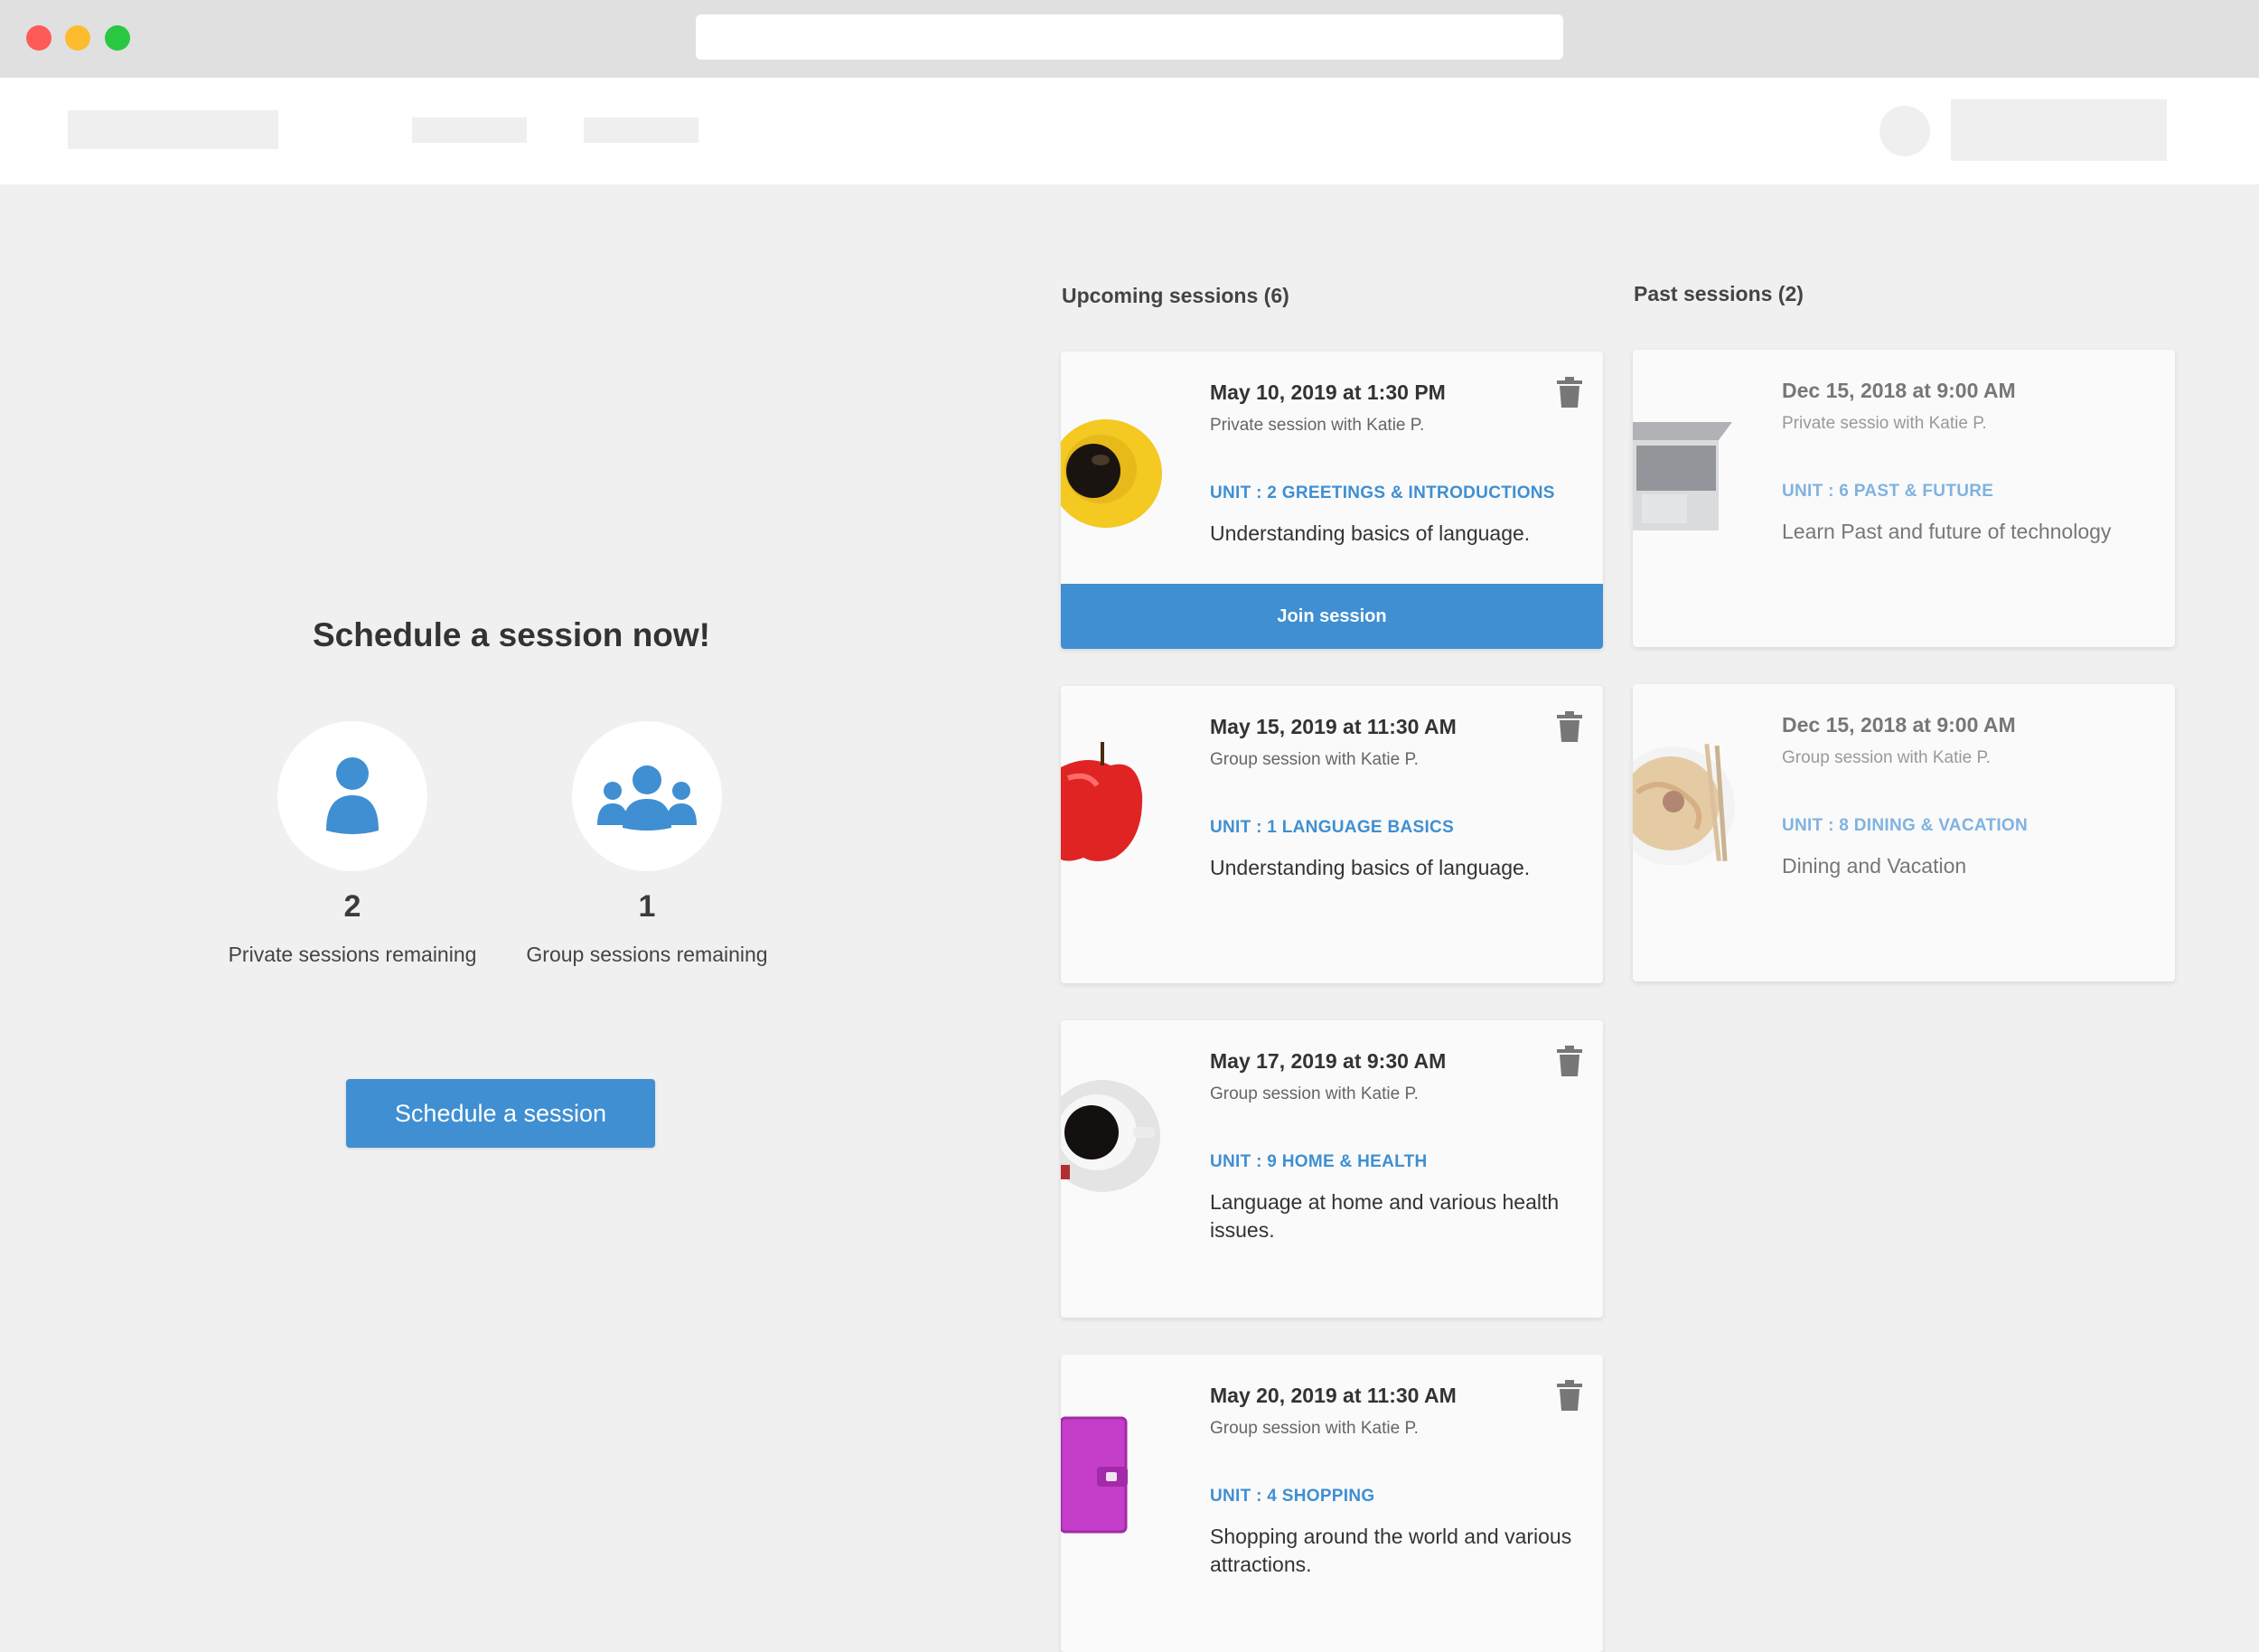 Image resolution: width=2259 pixels, height=1652 pixels. I want to click on apple-thumbnail, so click(1102, 801).